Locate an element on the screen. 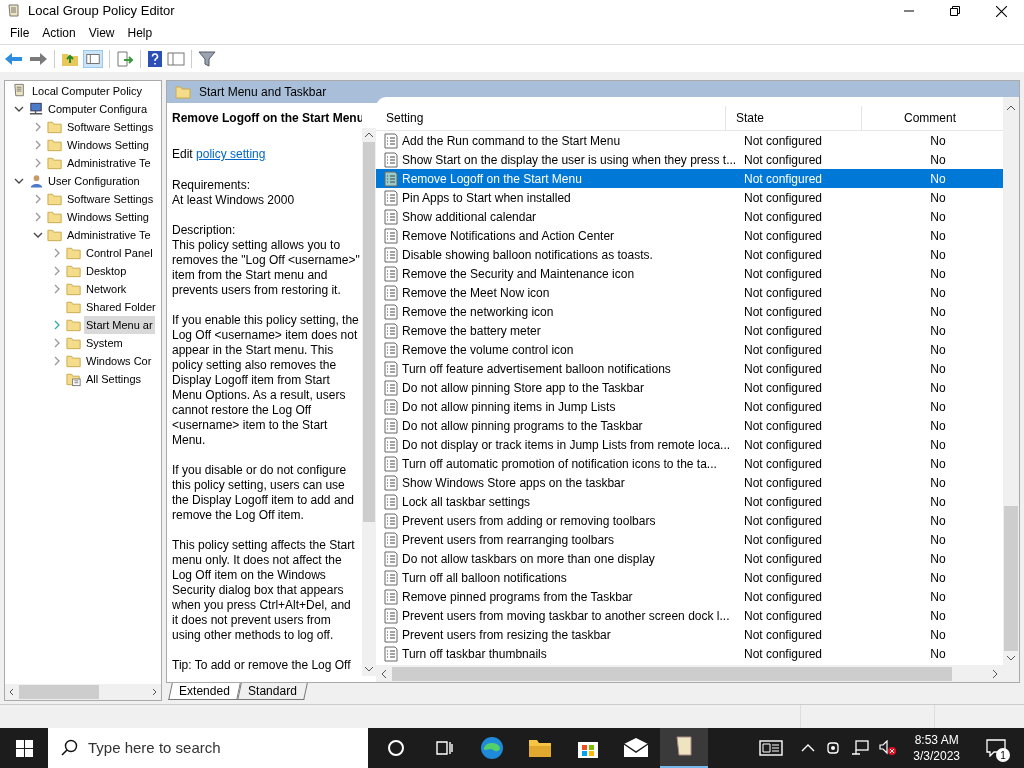  table-row: Do not allow taskbars on more than one display Not configured No is located at coordinates (689, 558).